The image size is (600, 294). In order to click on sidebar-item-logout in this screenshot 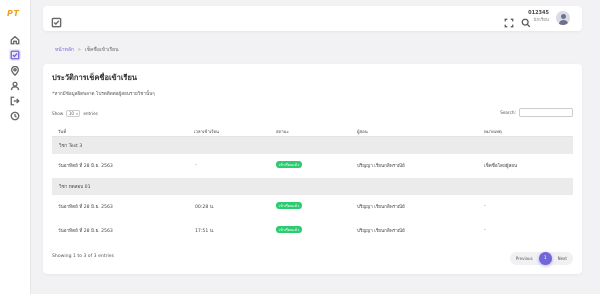, I will do `click(15, 101)`.